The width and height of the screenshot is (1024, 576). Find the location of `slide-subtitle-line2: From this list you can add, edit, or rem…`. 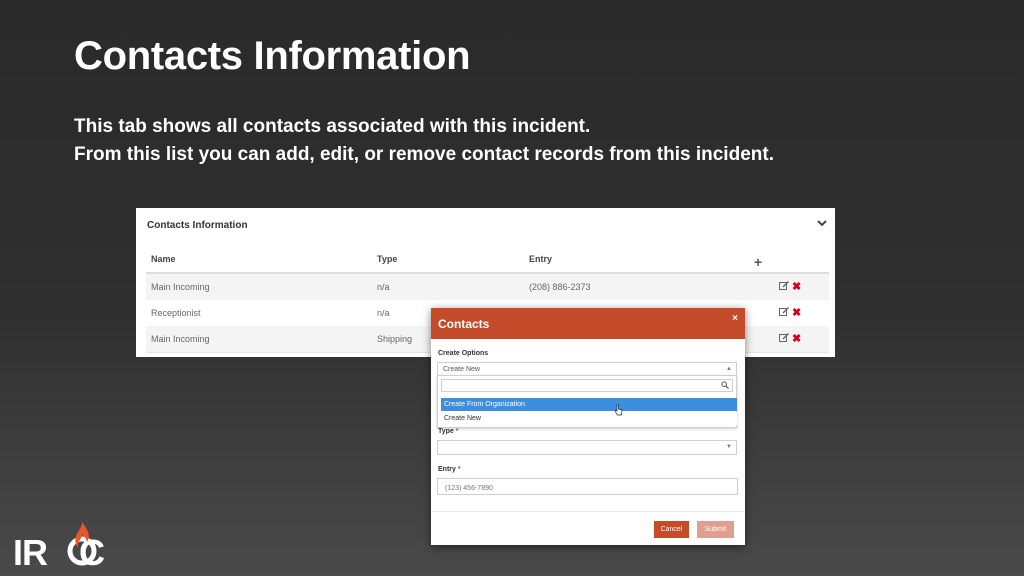

slide-subtitle-line2: From this list you can add, edit, or rem… is located at coordinates (424, 154).